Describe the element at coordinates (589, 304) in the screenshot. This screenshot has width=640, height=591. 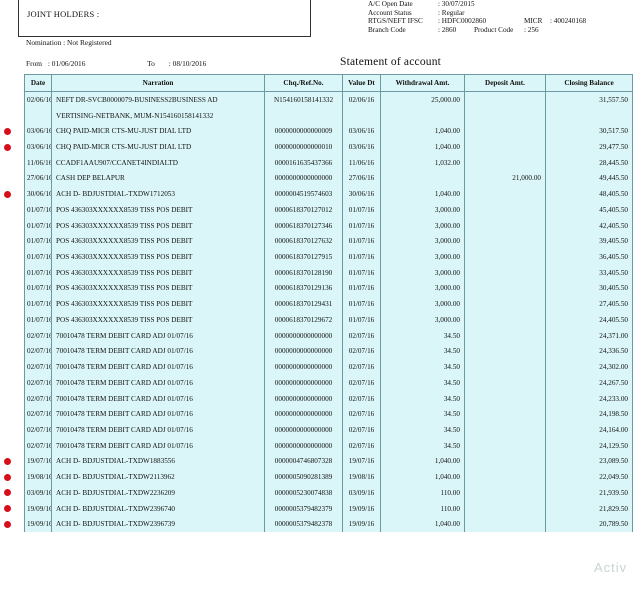
I see `row-closing-balance: 27,405.50` at that location.